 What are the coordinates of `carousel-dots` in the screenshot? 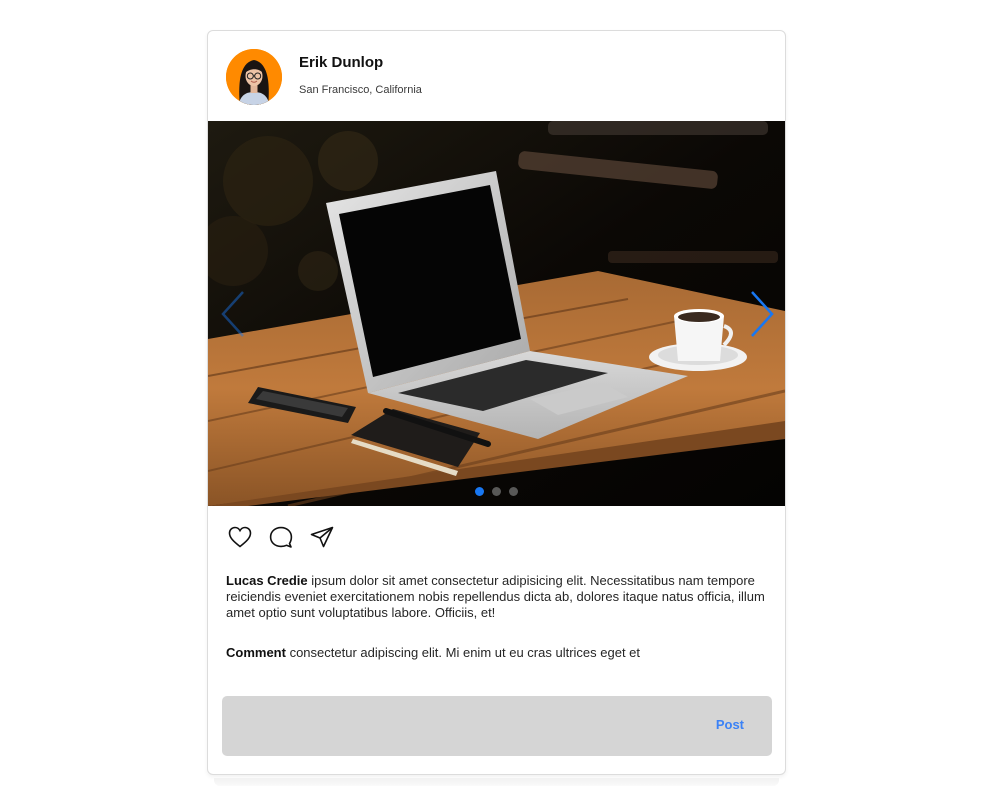 It's located at (496, 491).